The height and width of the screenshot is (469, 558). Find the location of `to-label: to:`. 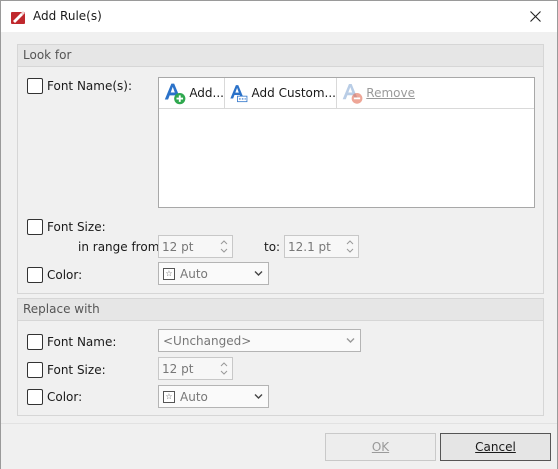

to-label: to: is located at coordinates (272, 247).